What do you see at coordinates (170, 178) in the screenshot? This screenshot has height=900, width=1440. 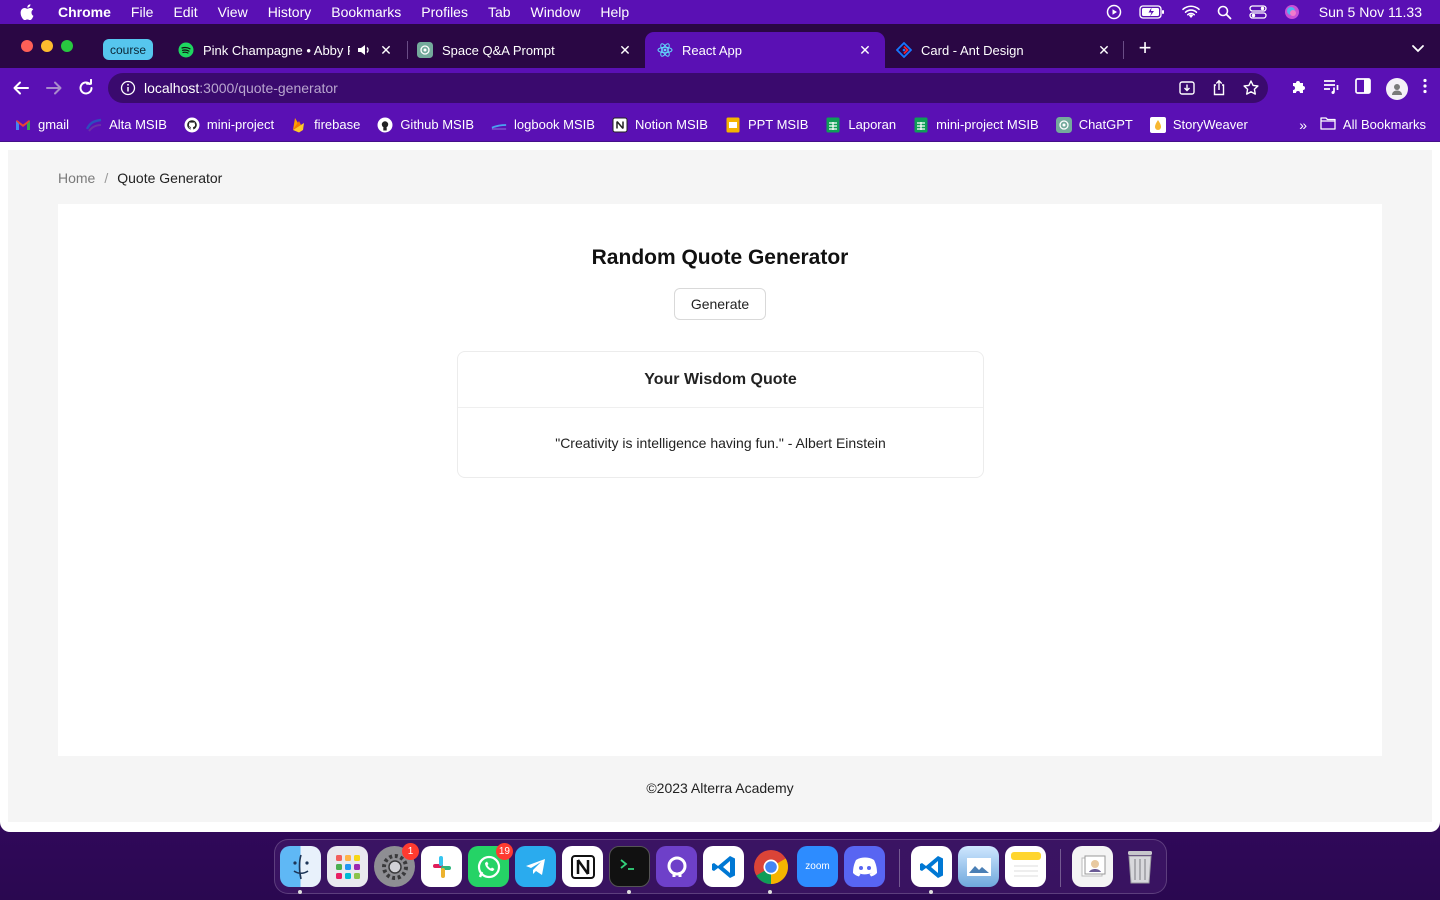 I see `breadcrumb-current: Quote Generator` at bounding box center [170, 178].